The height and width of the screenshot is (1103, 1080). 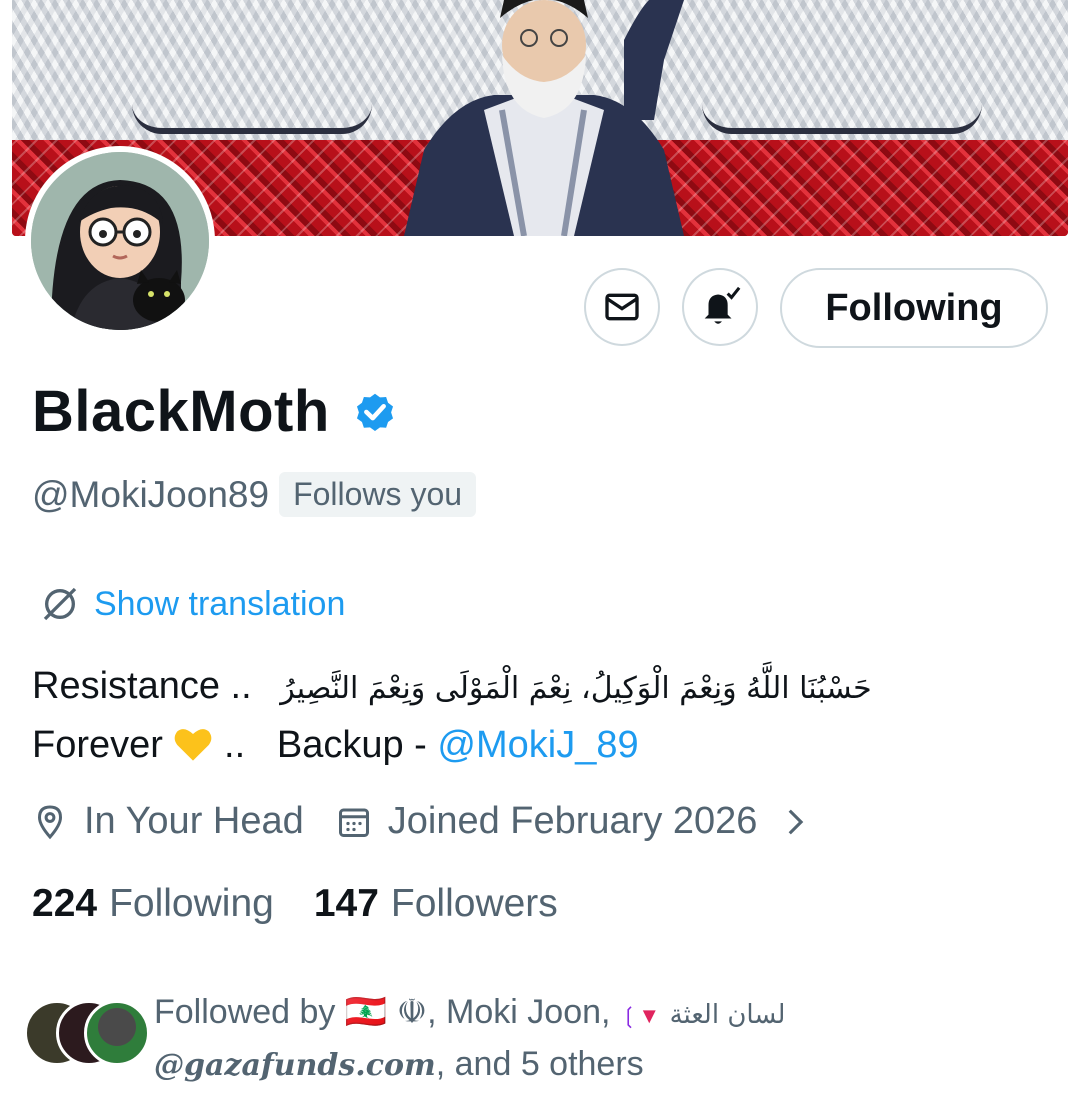 I want to click on following-stat: 224 Following, so click(x=153, y=904).